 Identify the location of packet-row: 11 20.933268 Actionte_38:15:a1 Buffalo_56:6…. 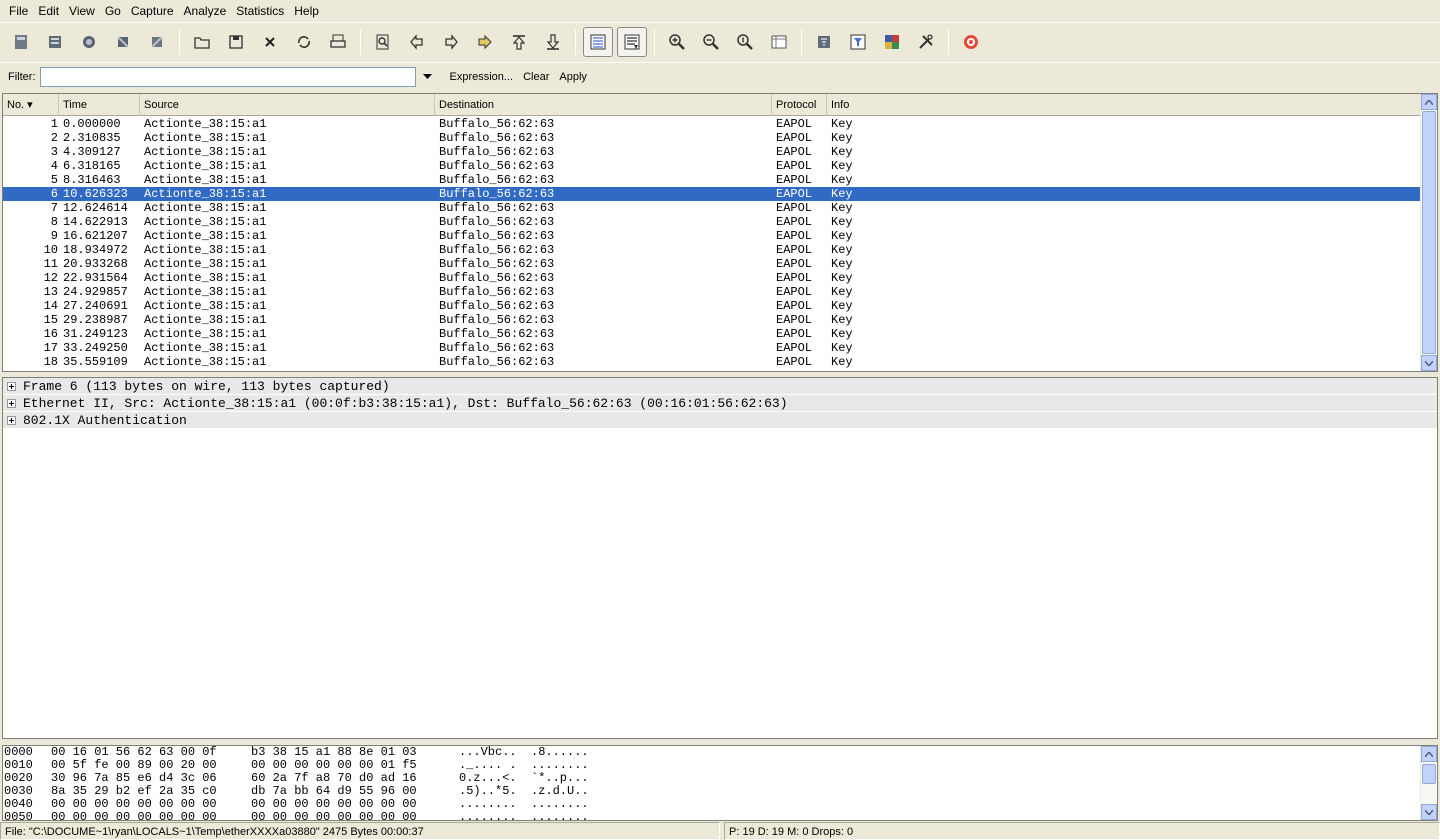
(712, 264).